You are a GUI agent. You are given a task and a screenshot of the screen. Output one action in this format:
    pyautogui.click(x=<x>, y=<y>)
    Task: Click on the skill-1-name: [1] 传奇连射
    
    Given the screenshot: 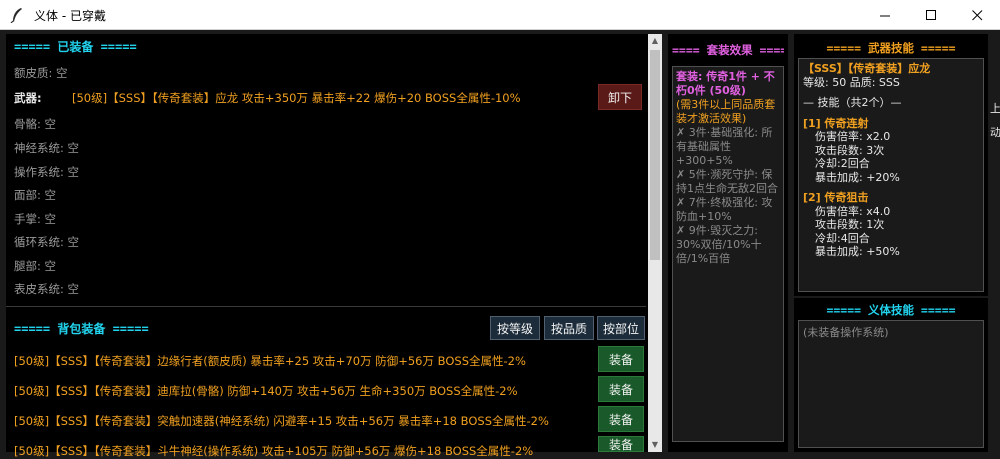 What is the action you would take?
    pyautogui.click(x=836, y=123)
    